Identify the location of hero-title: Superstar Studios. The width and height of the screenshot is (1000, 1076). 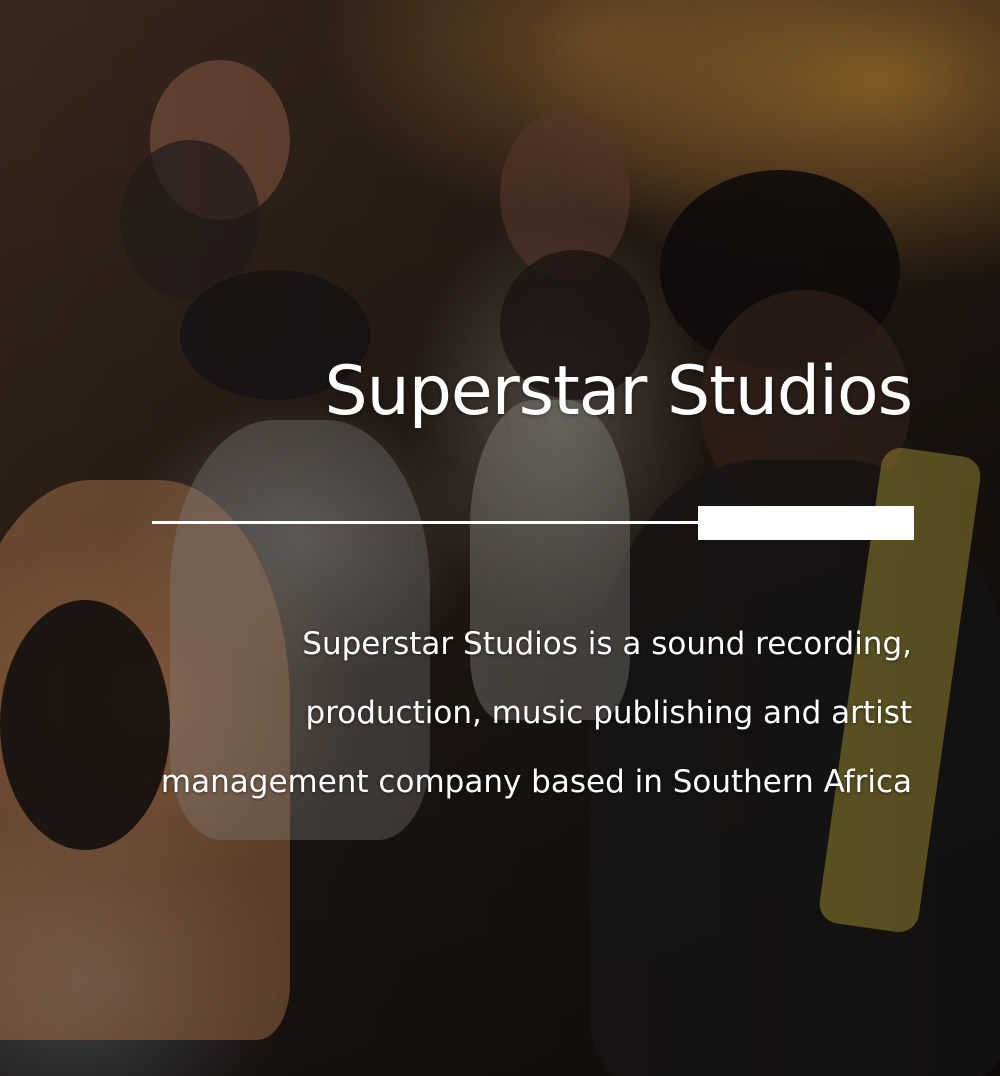
(618, 391).